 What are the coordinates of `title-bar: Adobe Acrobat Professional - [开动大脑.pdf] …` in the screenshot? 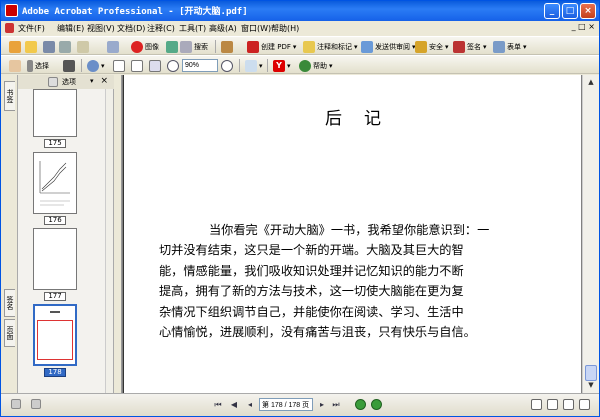 It's located at (300, 11).